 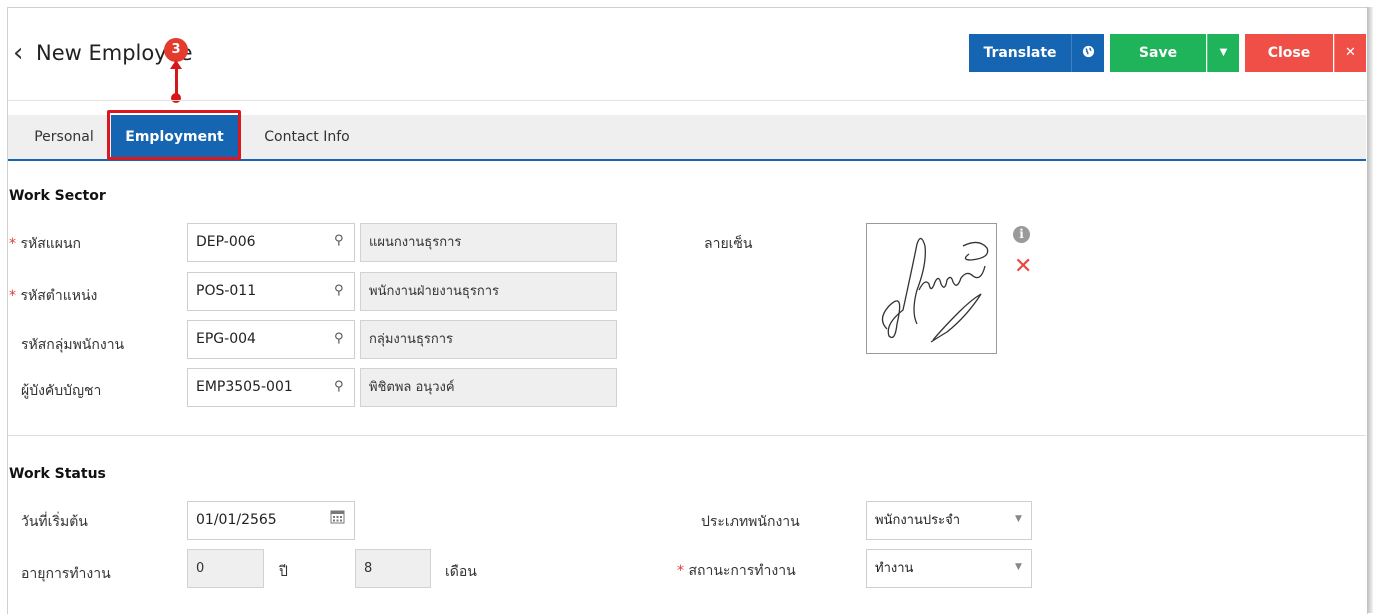 I want to click on department-code-label: * รหัสแผนก, so click(x=45, y=244).